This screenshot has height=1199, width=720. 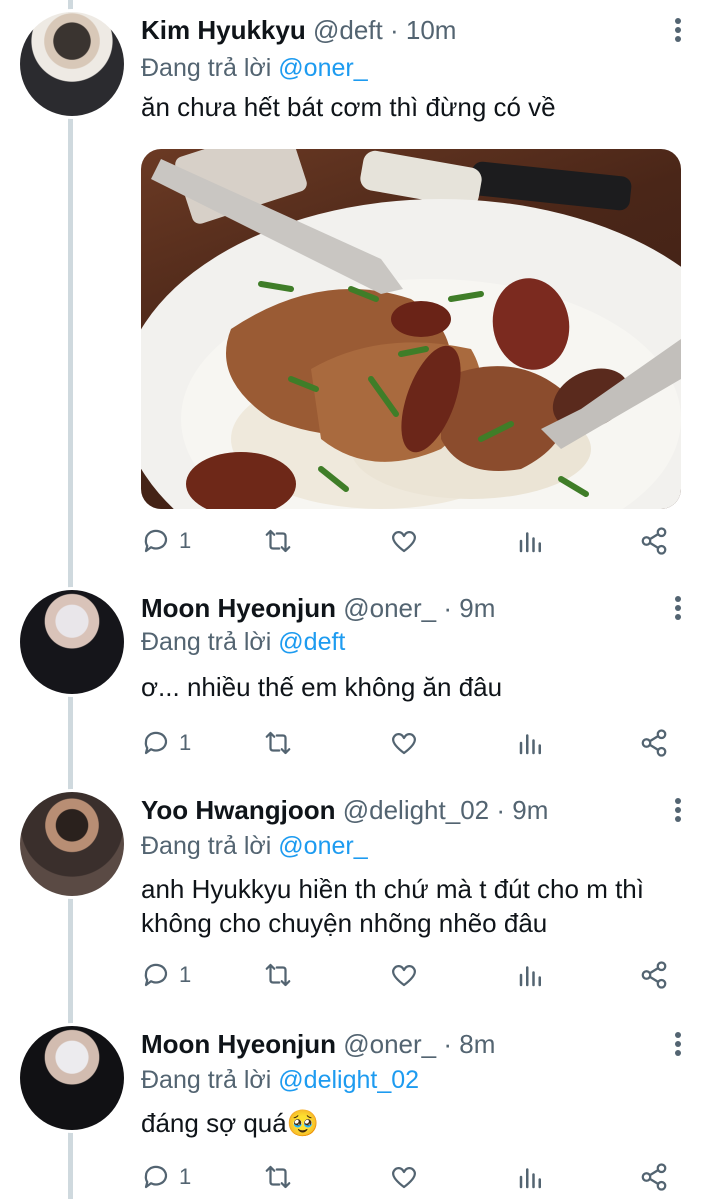 I want to click on replying-to: Đang trả lời @delight_02, so click(x=280, y=1080).